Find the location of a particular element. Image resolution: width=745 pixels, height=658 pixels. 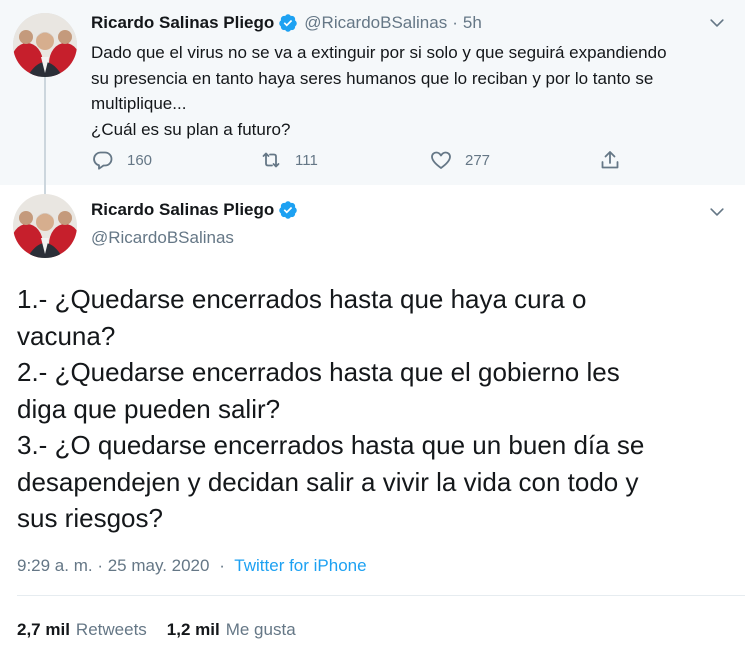

retweets-count: 2,7 mil is located at coordinates (43, 629).